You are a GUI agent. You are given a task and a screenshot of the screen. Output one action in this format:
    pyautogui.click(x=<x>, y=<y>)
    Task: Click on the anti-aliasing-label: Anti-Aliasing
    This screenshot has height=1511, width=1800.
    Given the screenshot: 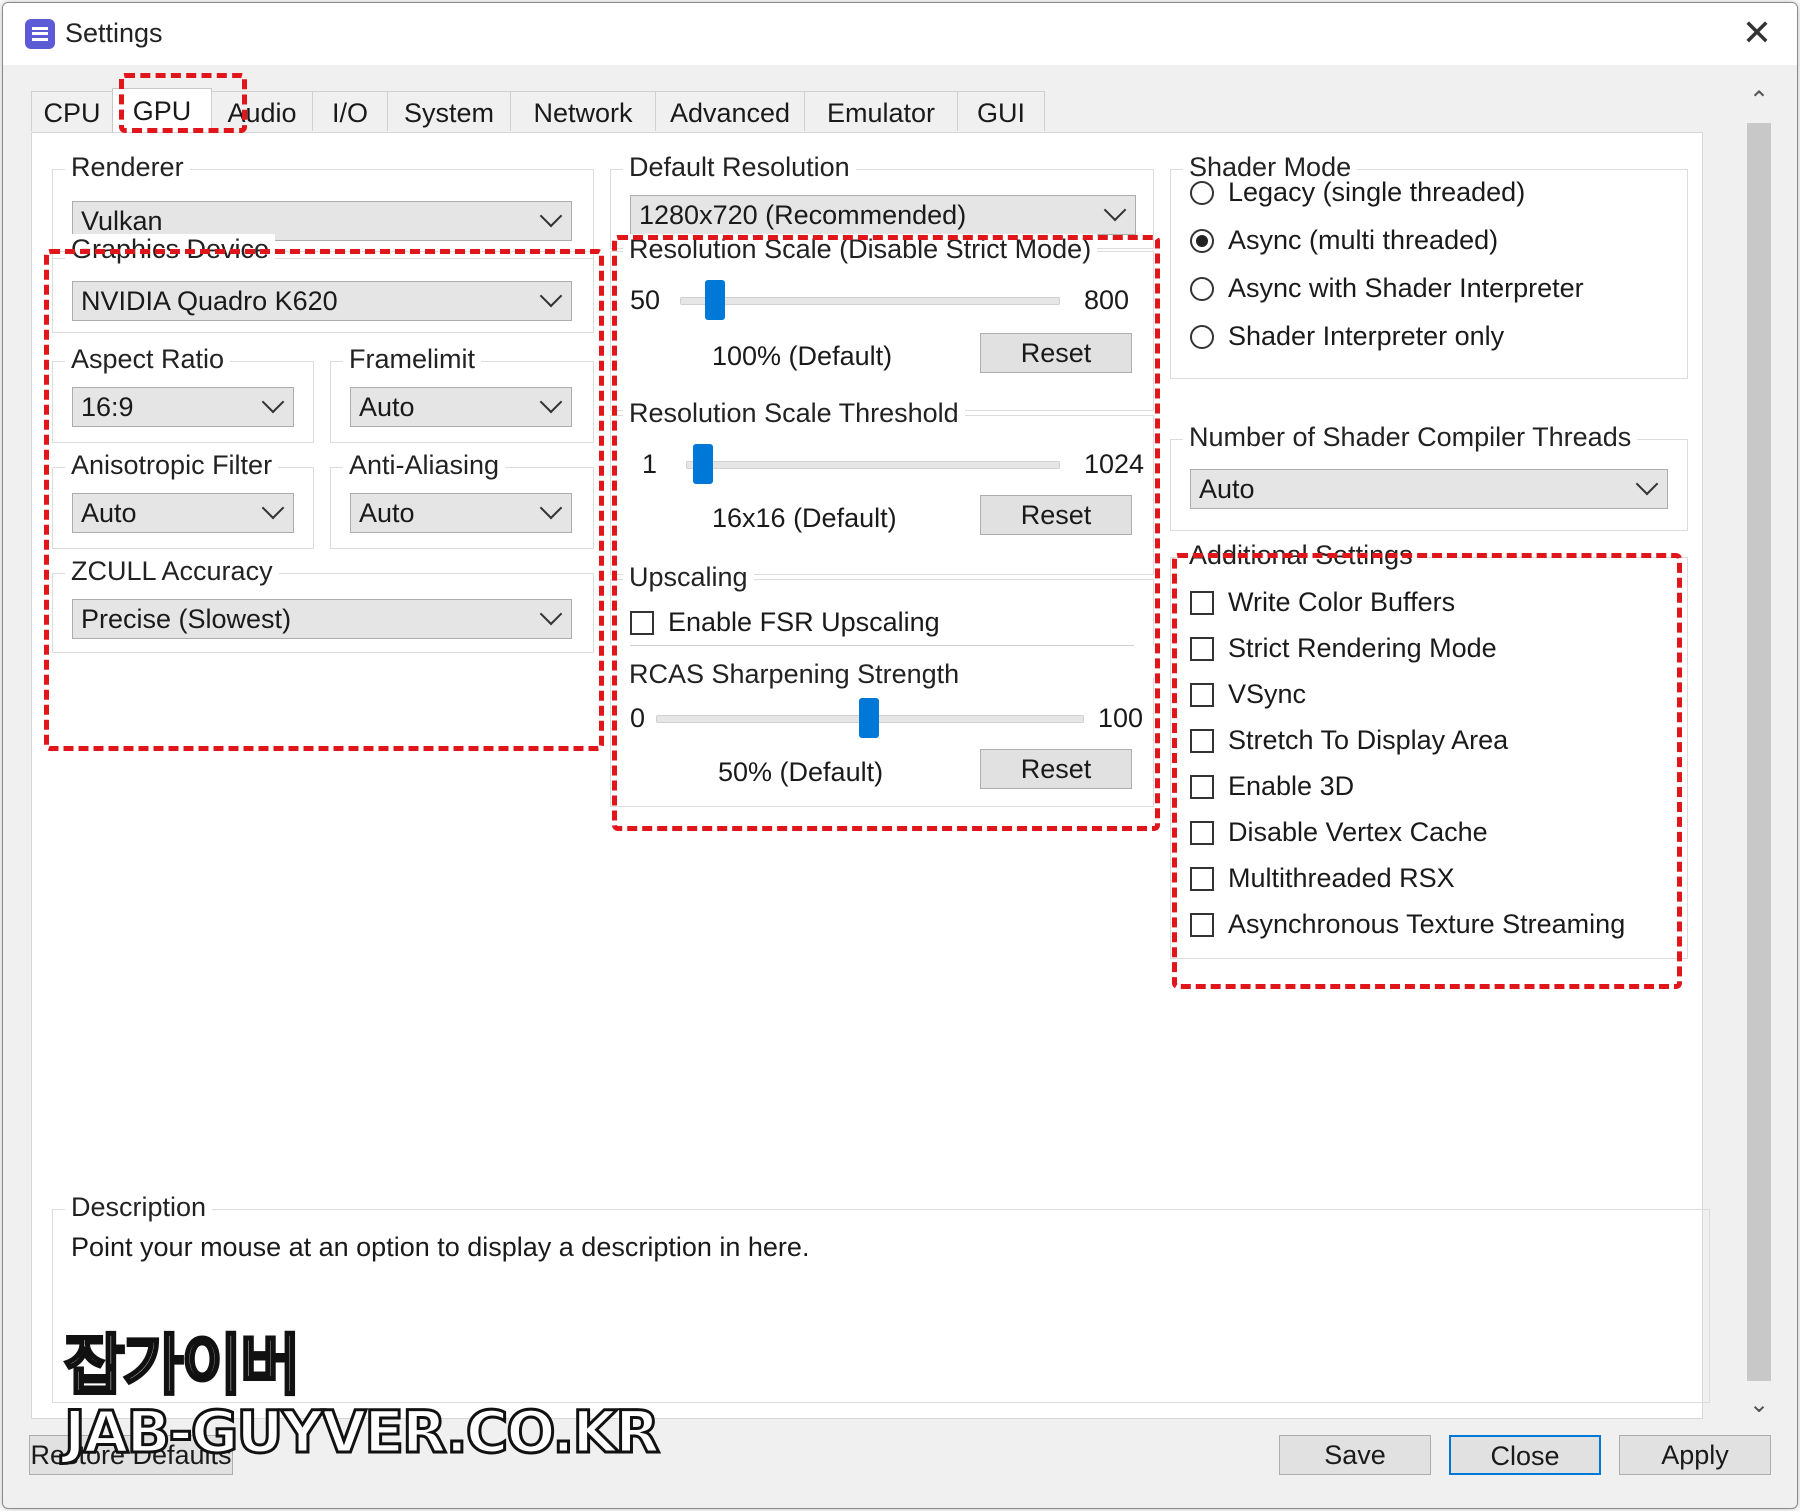 What is the action you would take?
    pyautogui.click(x=424, y=465)
    